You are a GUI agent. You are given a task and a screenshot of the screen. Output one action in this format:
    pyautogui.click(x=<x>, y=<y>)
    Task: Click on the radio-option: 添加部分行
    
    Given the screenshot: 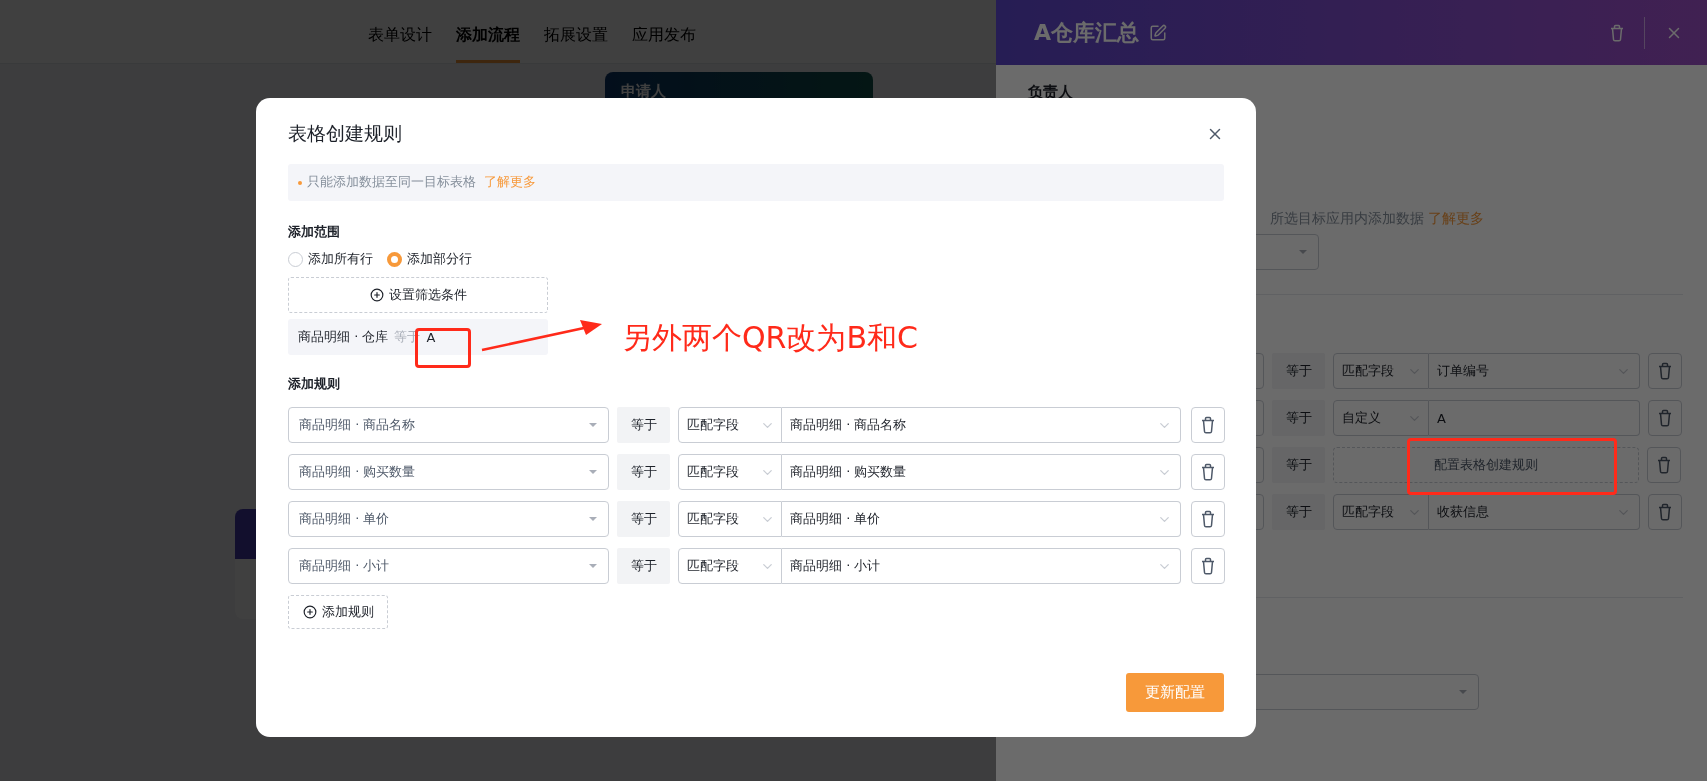 What is the action you would take?
    pyautogui.click(x=429, y=259)
    